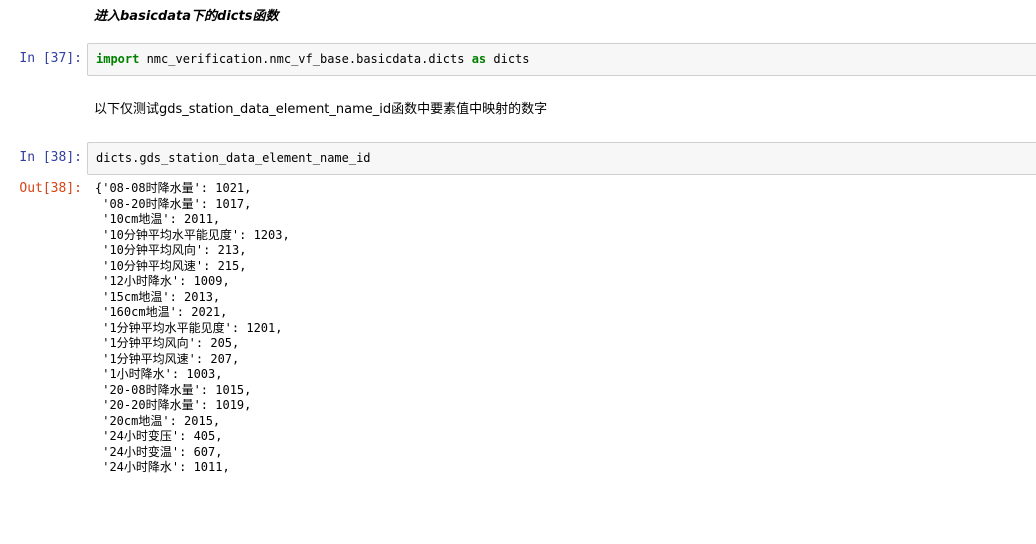 This screenshot has height=544, width=1036. I want to click on output-line: '08-20时降水量': 1017,, so click(173, 203).